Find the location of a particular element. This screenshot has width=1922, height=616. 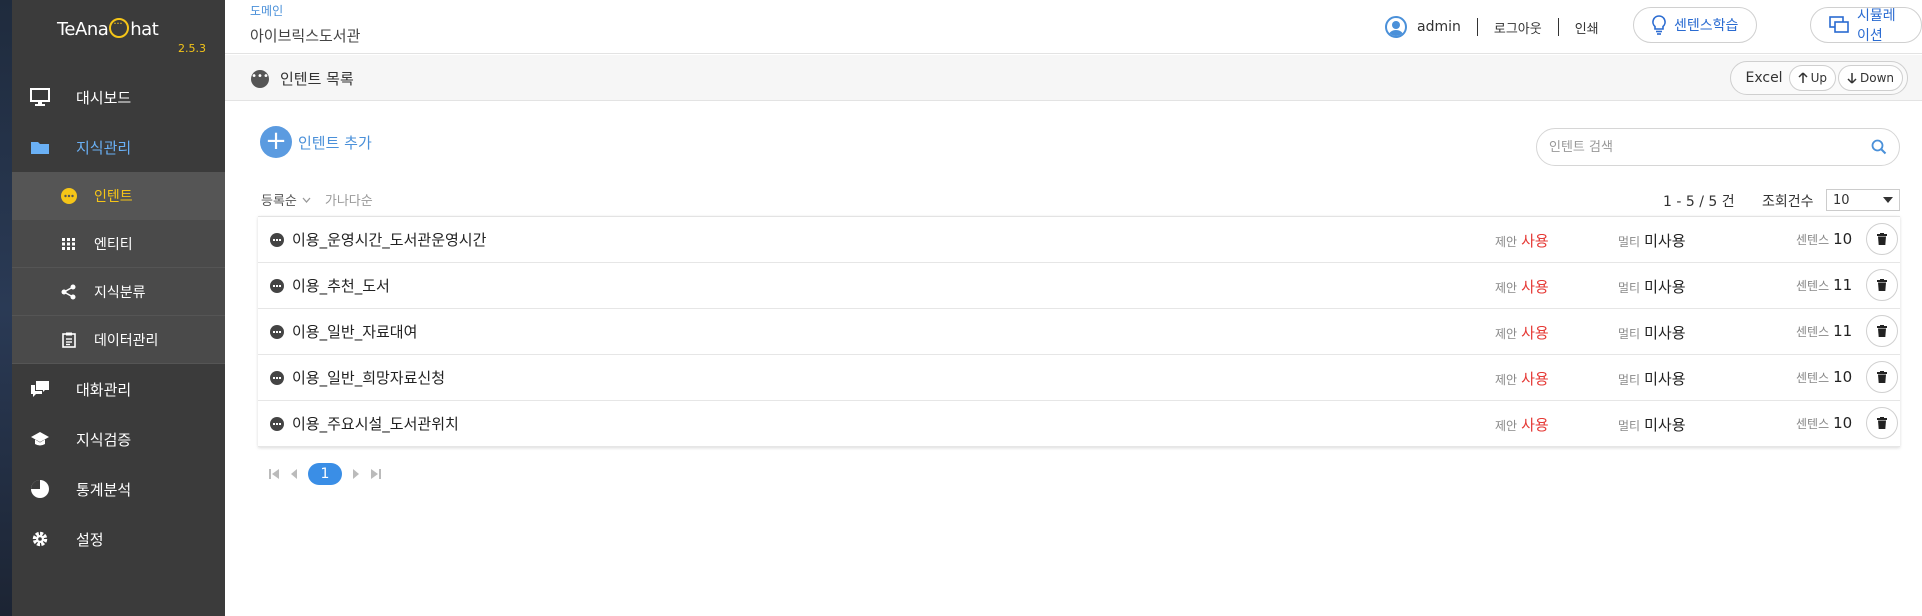

sidebar-item-label: 지식관리 is located at coordinates (104, 147).